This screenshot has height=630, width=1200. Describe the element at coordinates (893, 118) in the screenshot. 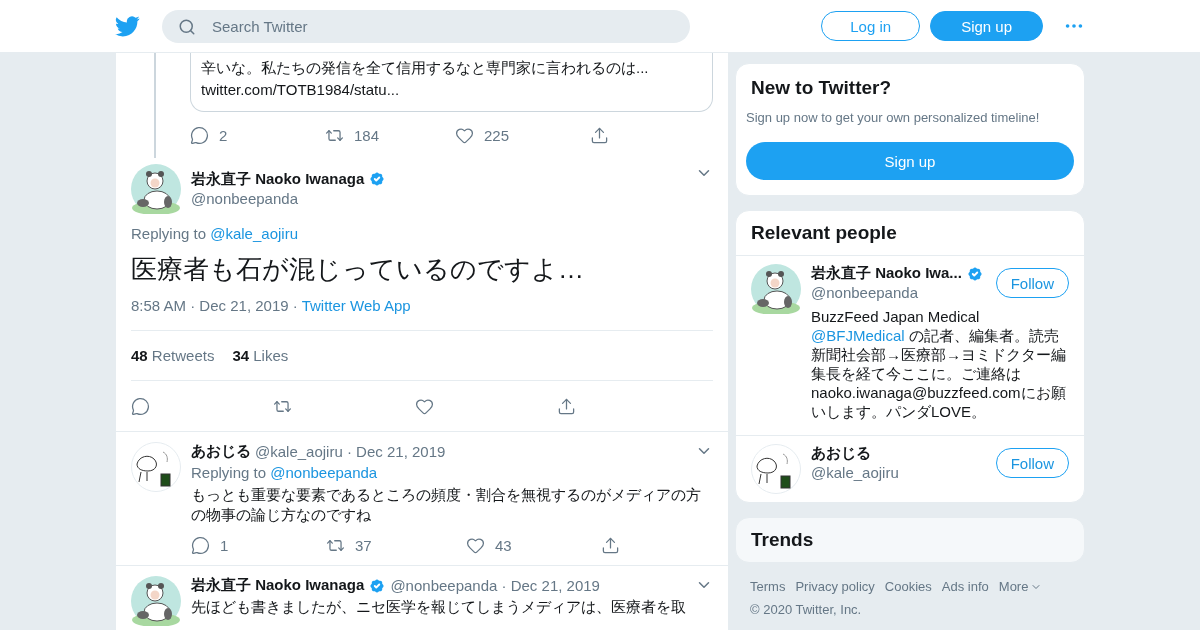

I see `card-subtitle: Sign up now to get your own personalized timeline!` at that location.